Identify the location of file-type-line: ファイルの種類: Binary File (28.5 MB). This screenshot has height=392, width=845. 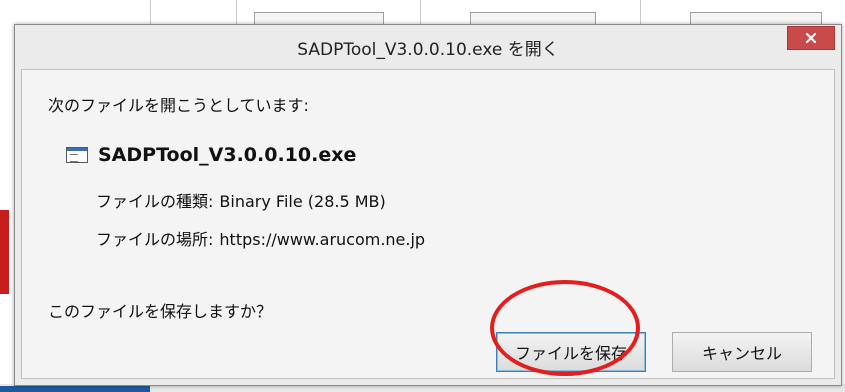
(241, 200).